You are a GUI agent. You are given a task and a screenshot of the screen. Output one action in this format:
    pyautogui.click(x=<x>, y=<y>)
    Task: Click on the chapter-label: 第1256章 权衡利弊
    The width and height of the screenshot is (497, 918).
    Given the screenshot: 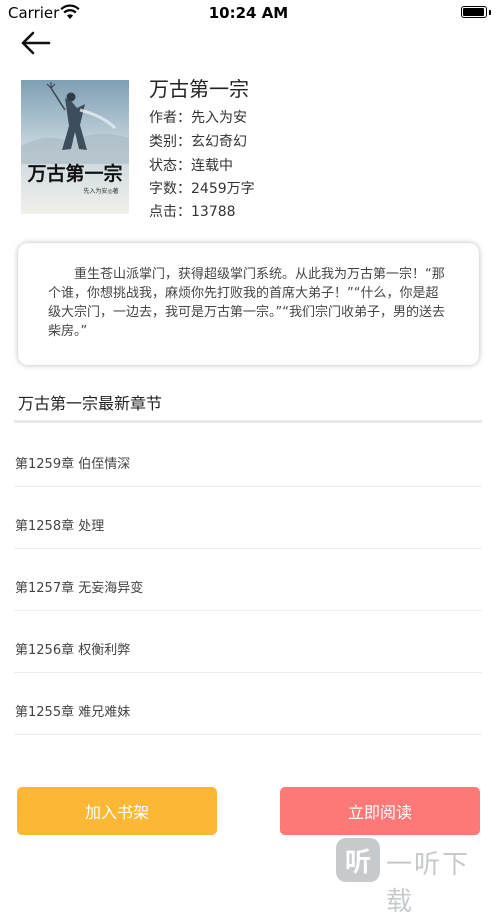 What is the action you would take?
    pyautogui.click(x=73, y=650)
    